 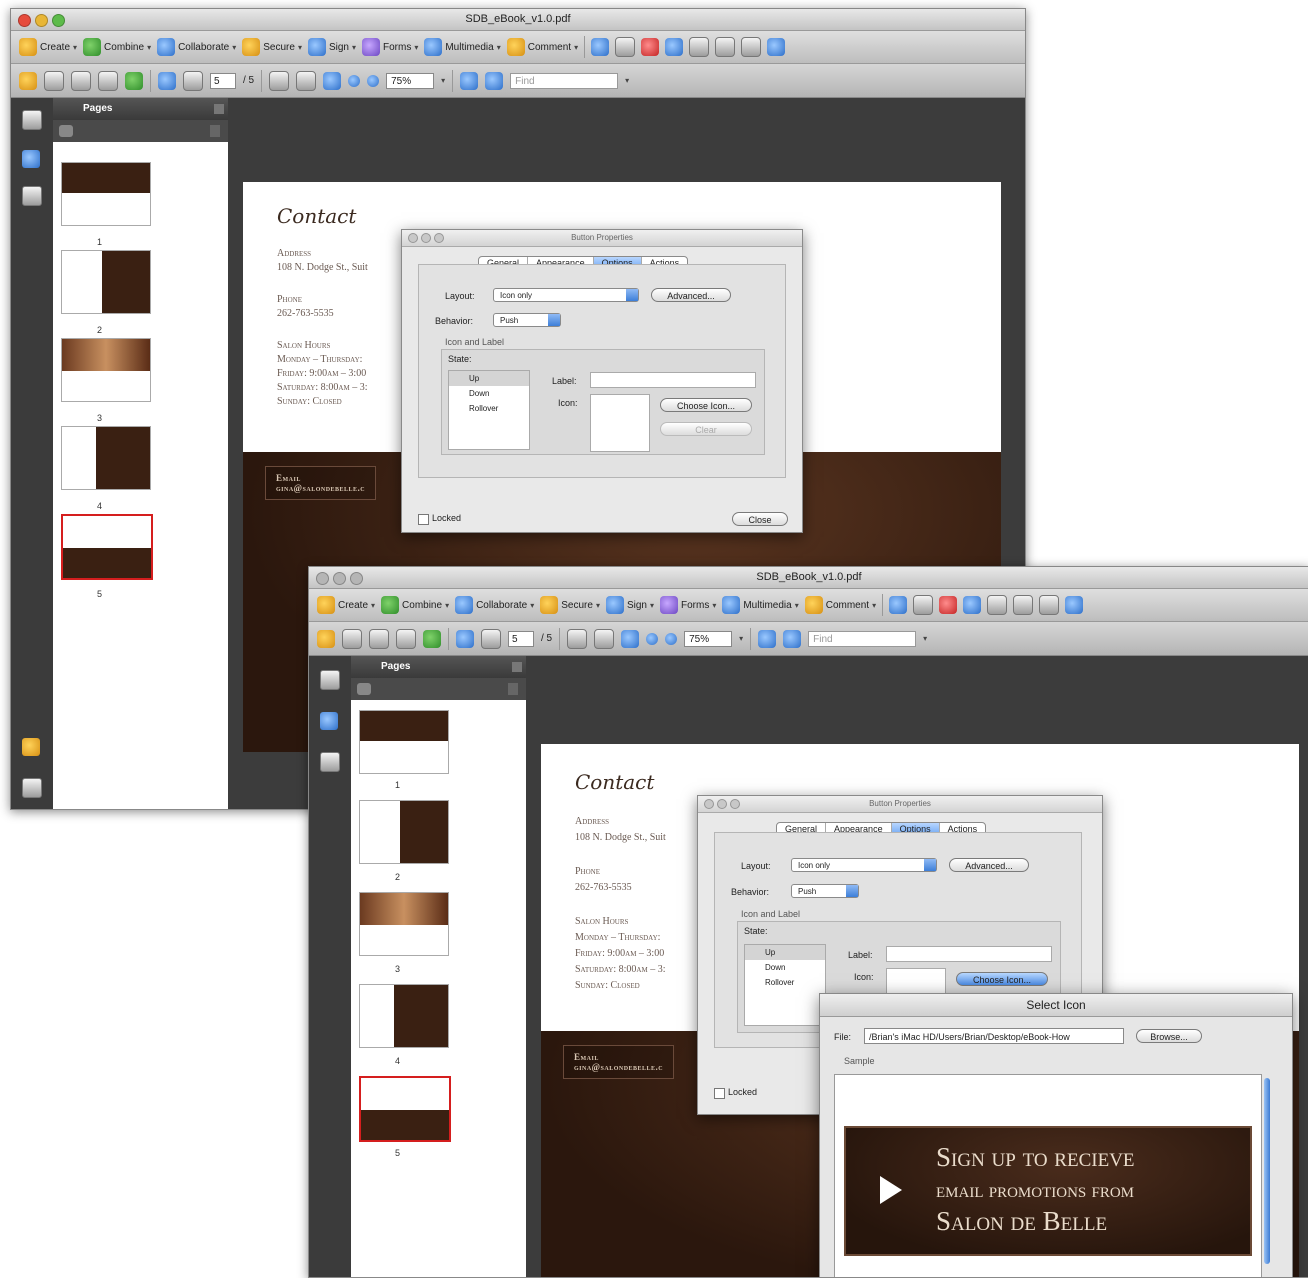 I want to click on scrolling-mode-icon, so click(x=767, y=638).